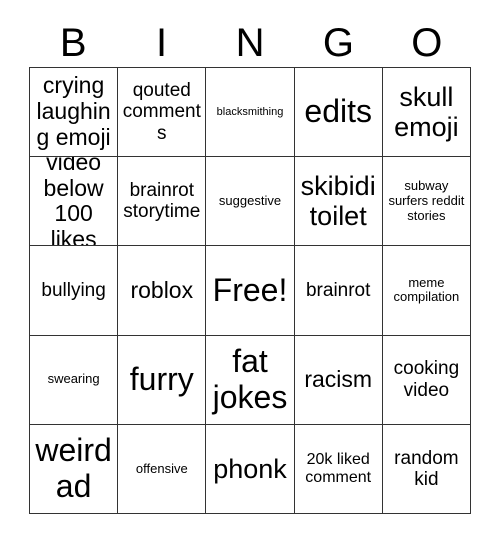 The width and height of the screenshot is (500, 544). I want to click on bingo-cell-g5: 20k liked comment, so click(338, 469).